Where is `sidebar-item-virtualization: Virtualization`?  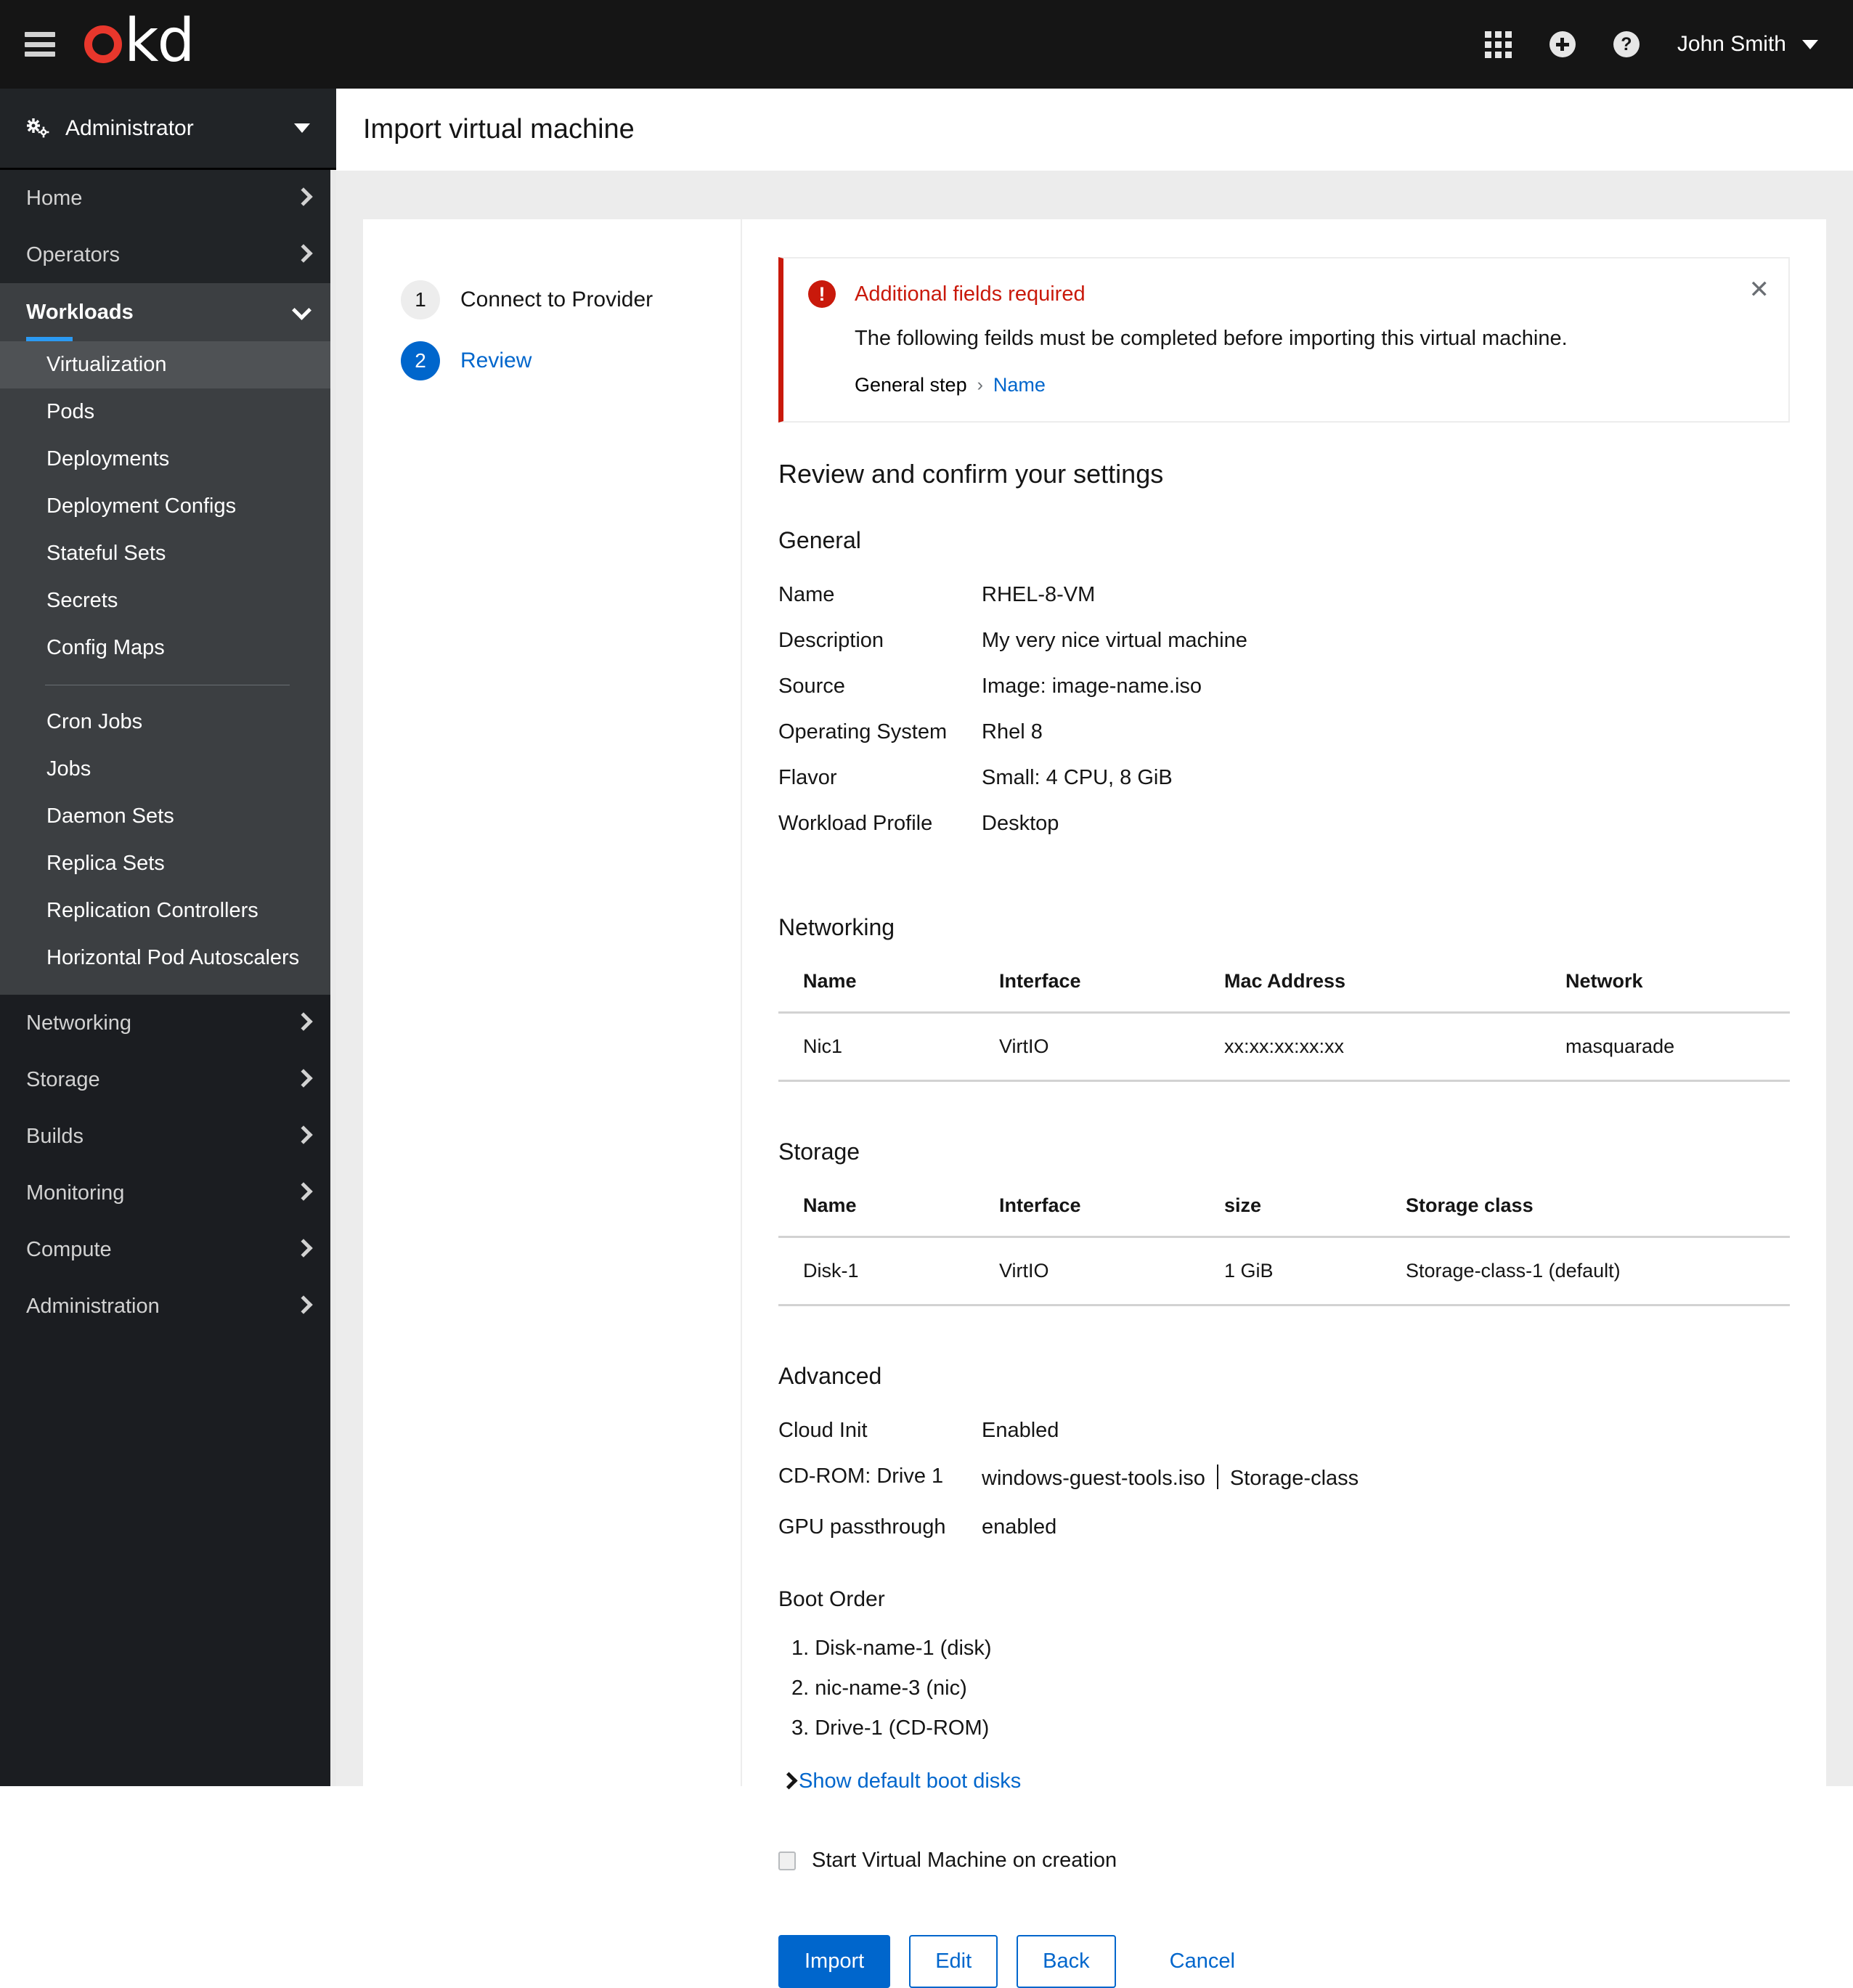 sidebar-item-virtualization: Virtualization is located at coordinates (168, 364).